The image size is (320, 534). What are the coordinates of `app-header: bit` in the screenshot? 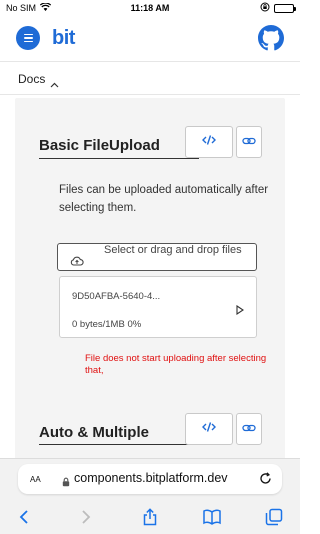 It's located at (150, 40).